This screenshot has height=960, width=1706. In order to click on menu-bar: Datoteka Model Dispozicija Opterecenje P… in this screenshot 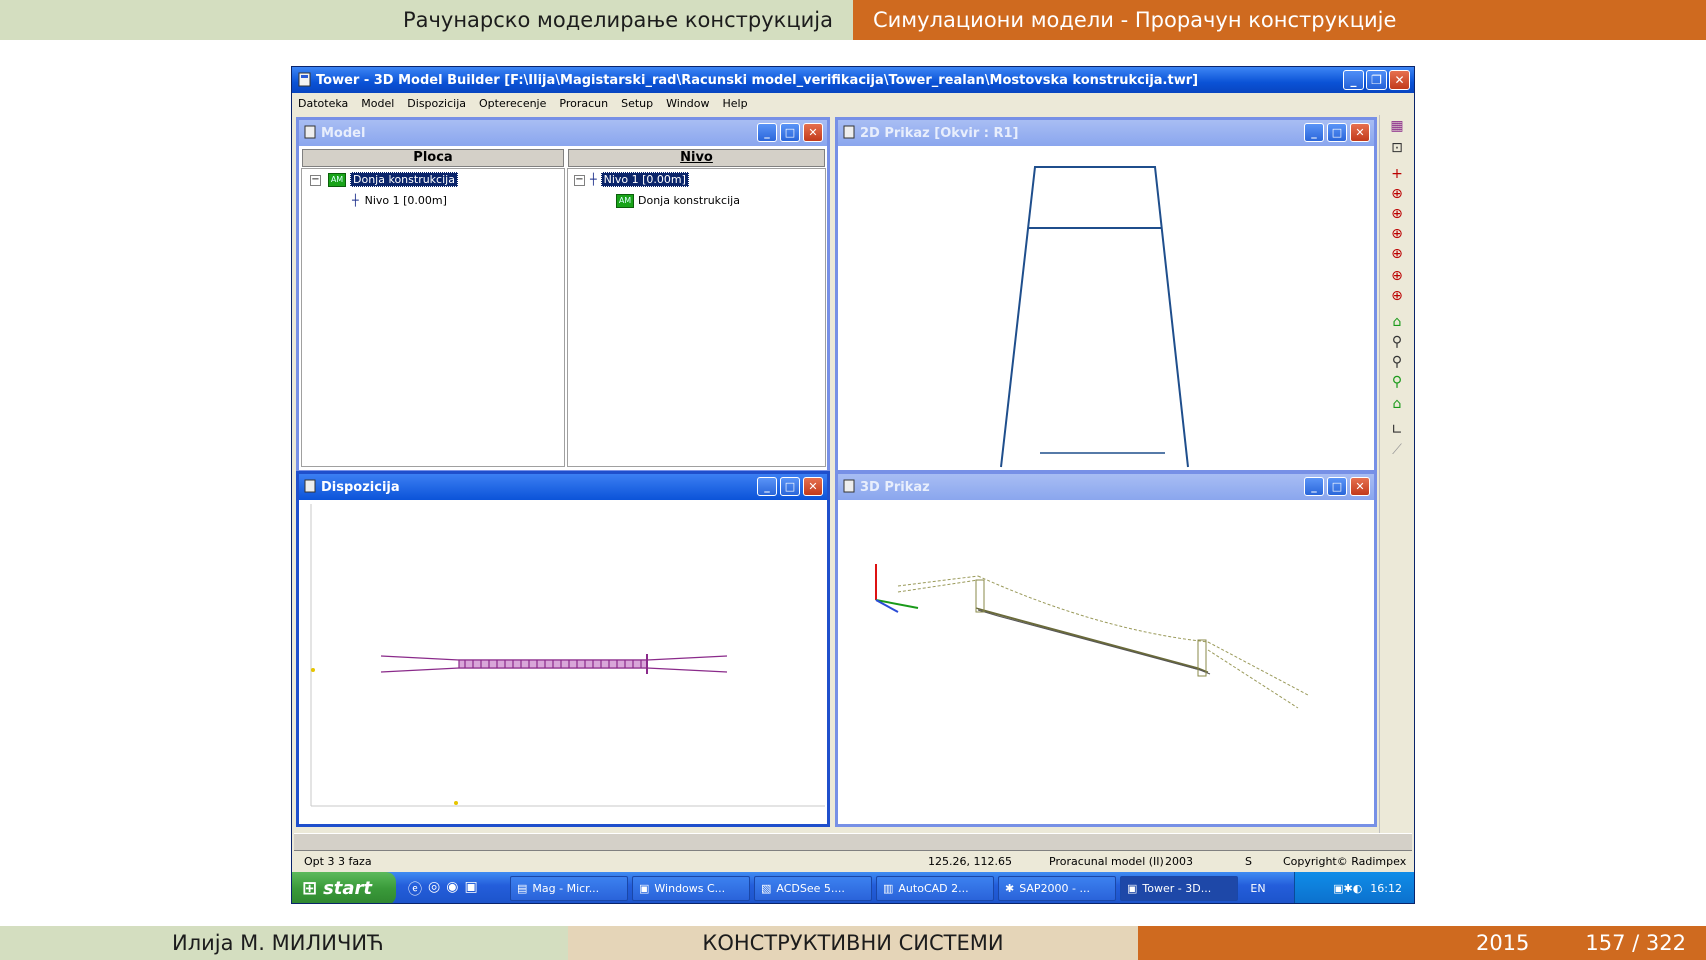, I will do `click(853, 103)`.